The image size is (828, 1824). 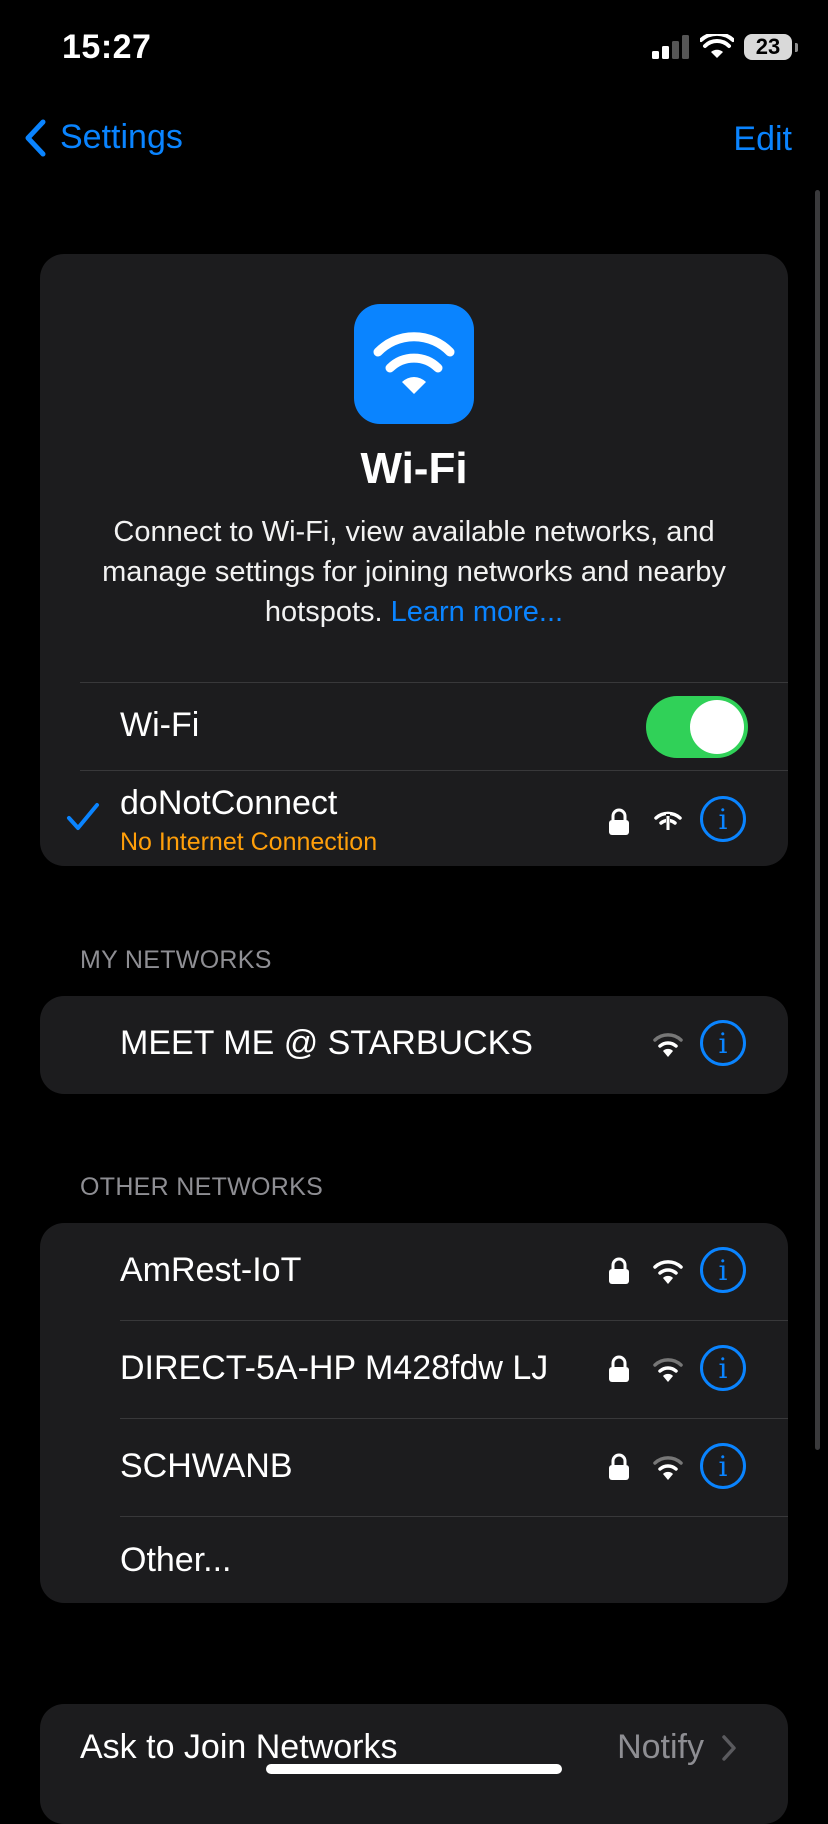 What do you see at coordinates (206, 1466) in the screenshot?
I see `network-name: SCHWANB` at bounding box center [206, 1466].